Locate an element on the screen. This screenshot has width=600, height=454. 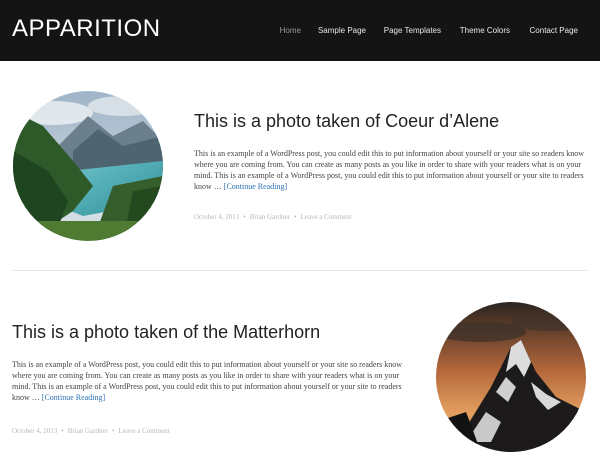
mountain-photo is located at coordinates (511, 377).